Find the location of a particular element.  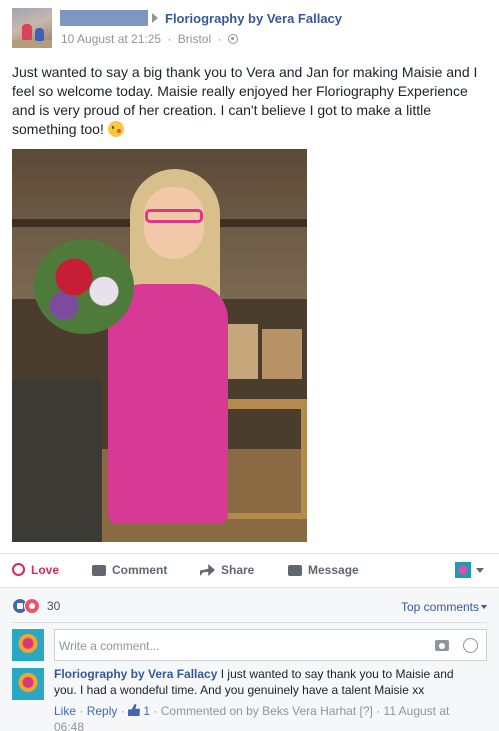

kiss-wink-emoji-icon is located at coordinates (115, 129).